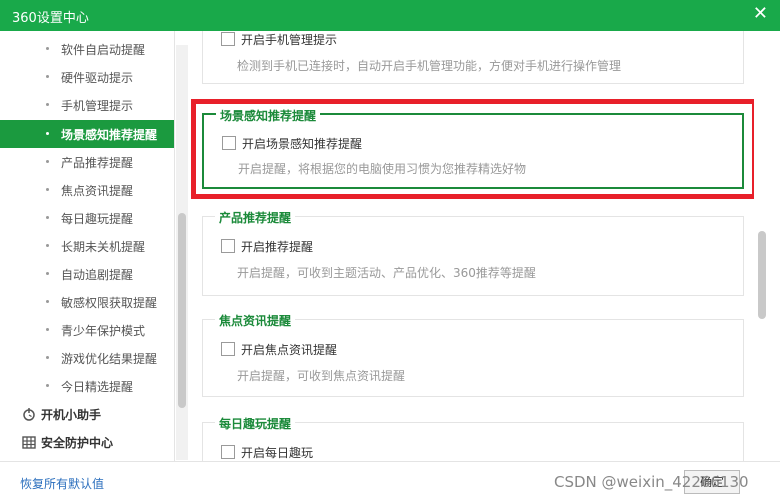 This screenshot has width=780, height=500. Describe the element at coordinates (289, 350) in the screenshot. I see `checkbox-label: 开启焦点资讯提醒` at that location.